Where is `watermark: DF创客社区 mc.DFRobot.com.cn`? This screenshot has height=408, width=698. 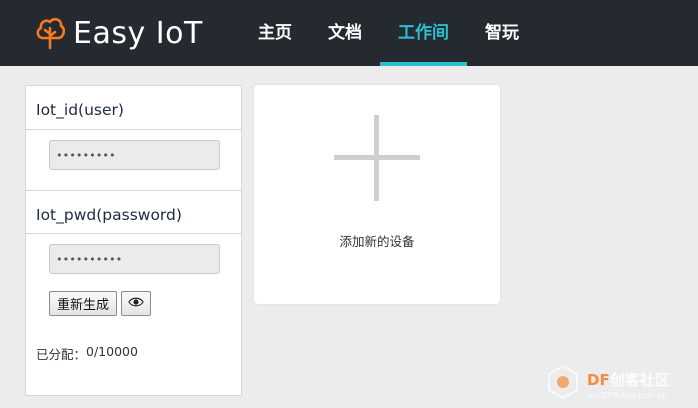
watermark: DF创客社区 mc.DFRobot.com.cn is located at coordinates (606, 384).